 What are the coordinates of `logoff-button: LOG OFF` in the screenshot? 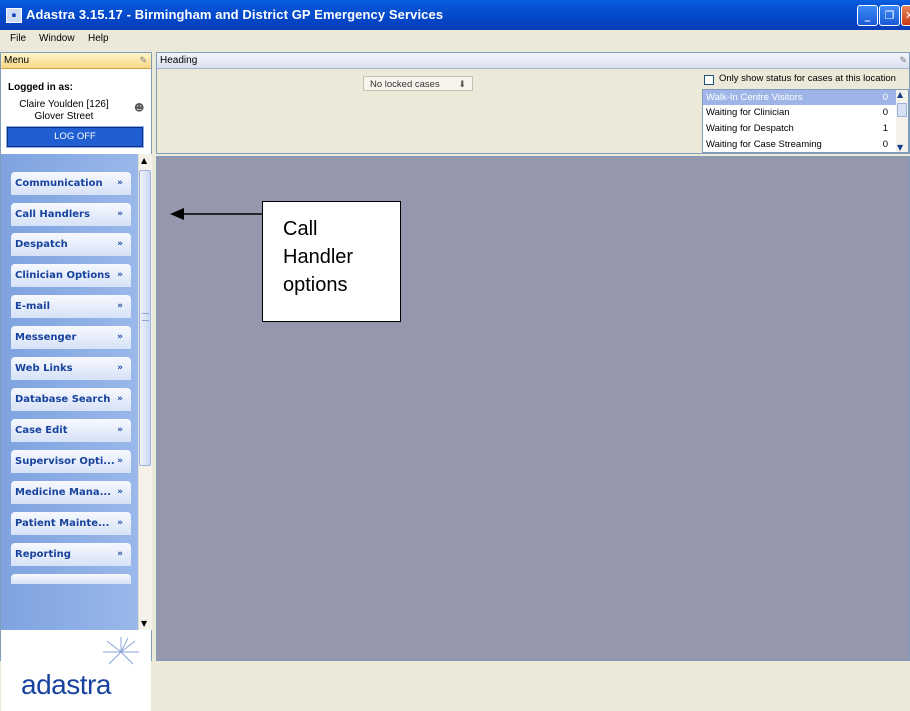 It's located at (75, 137).